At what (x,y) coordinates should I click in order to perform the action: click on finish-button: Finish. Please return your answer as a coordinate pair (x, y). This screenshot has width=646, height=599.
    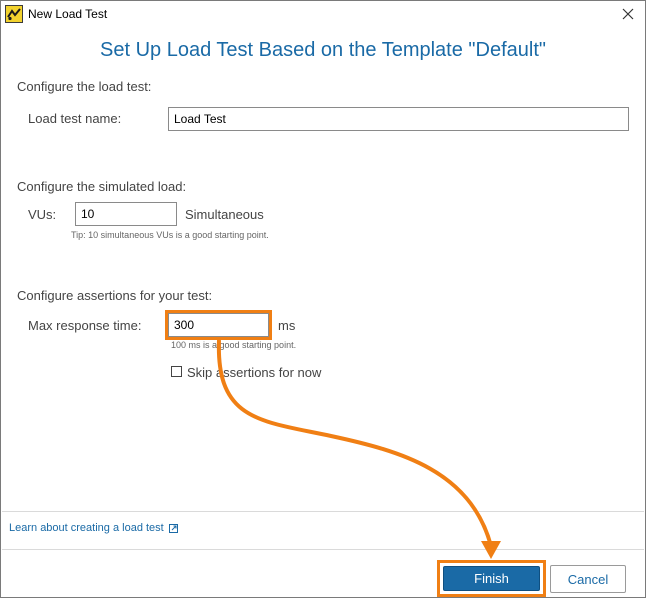
    Looking at the image, I should click on (491, 578).